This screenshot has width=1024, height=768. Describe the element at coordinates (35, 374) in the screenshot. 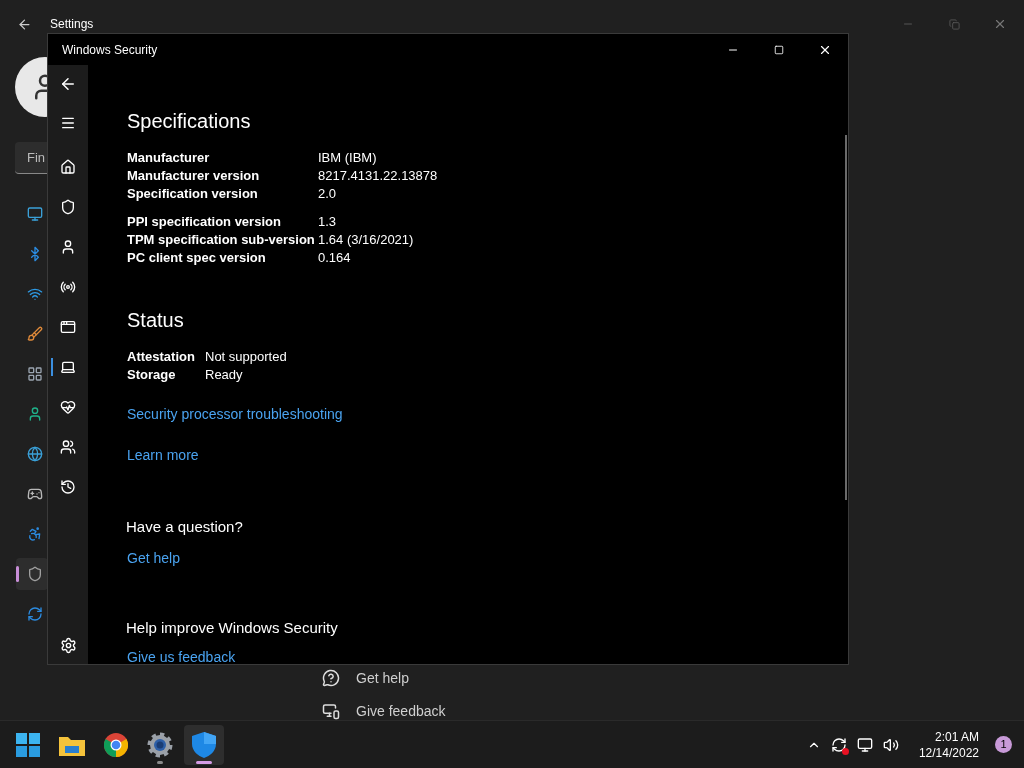

I see `apps-icon` at that location.